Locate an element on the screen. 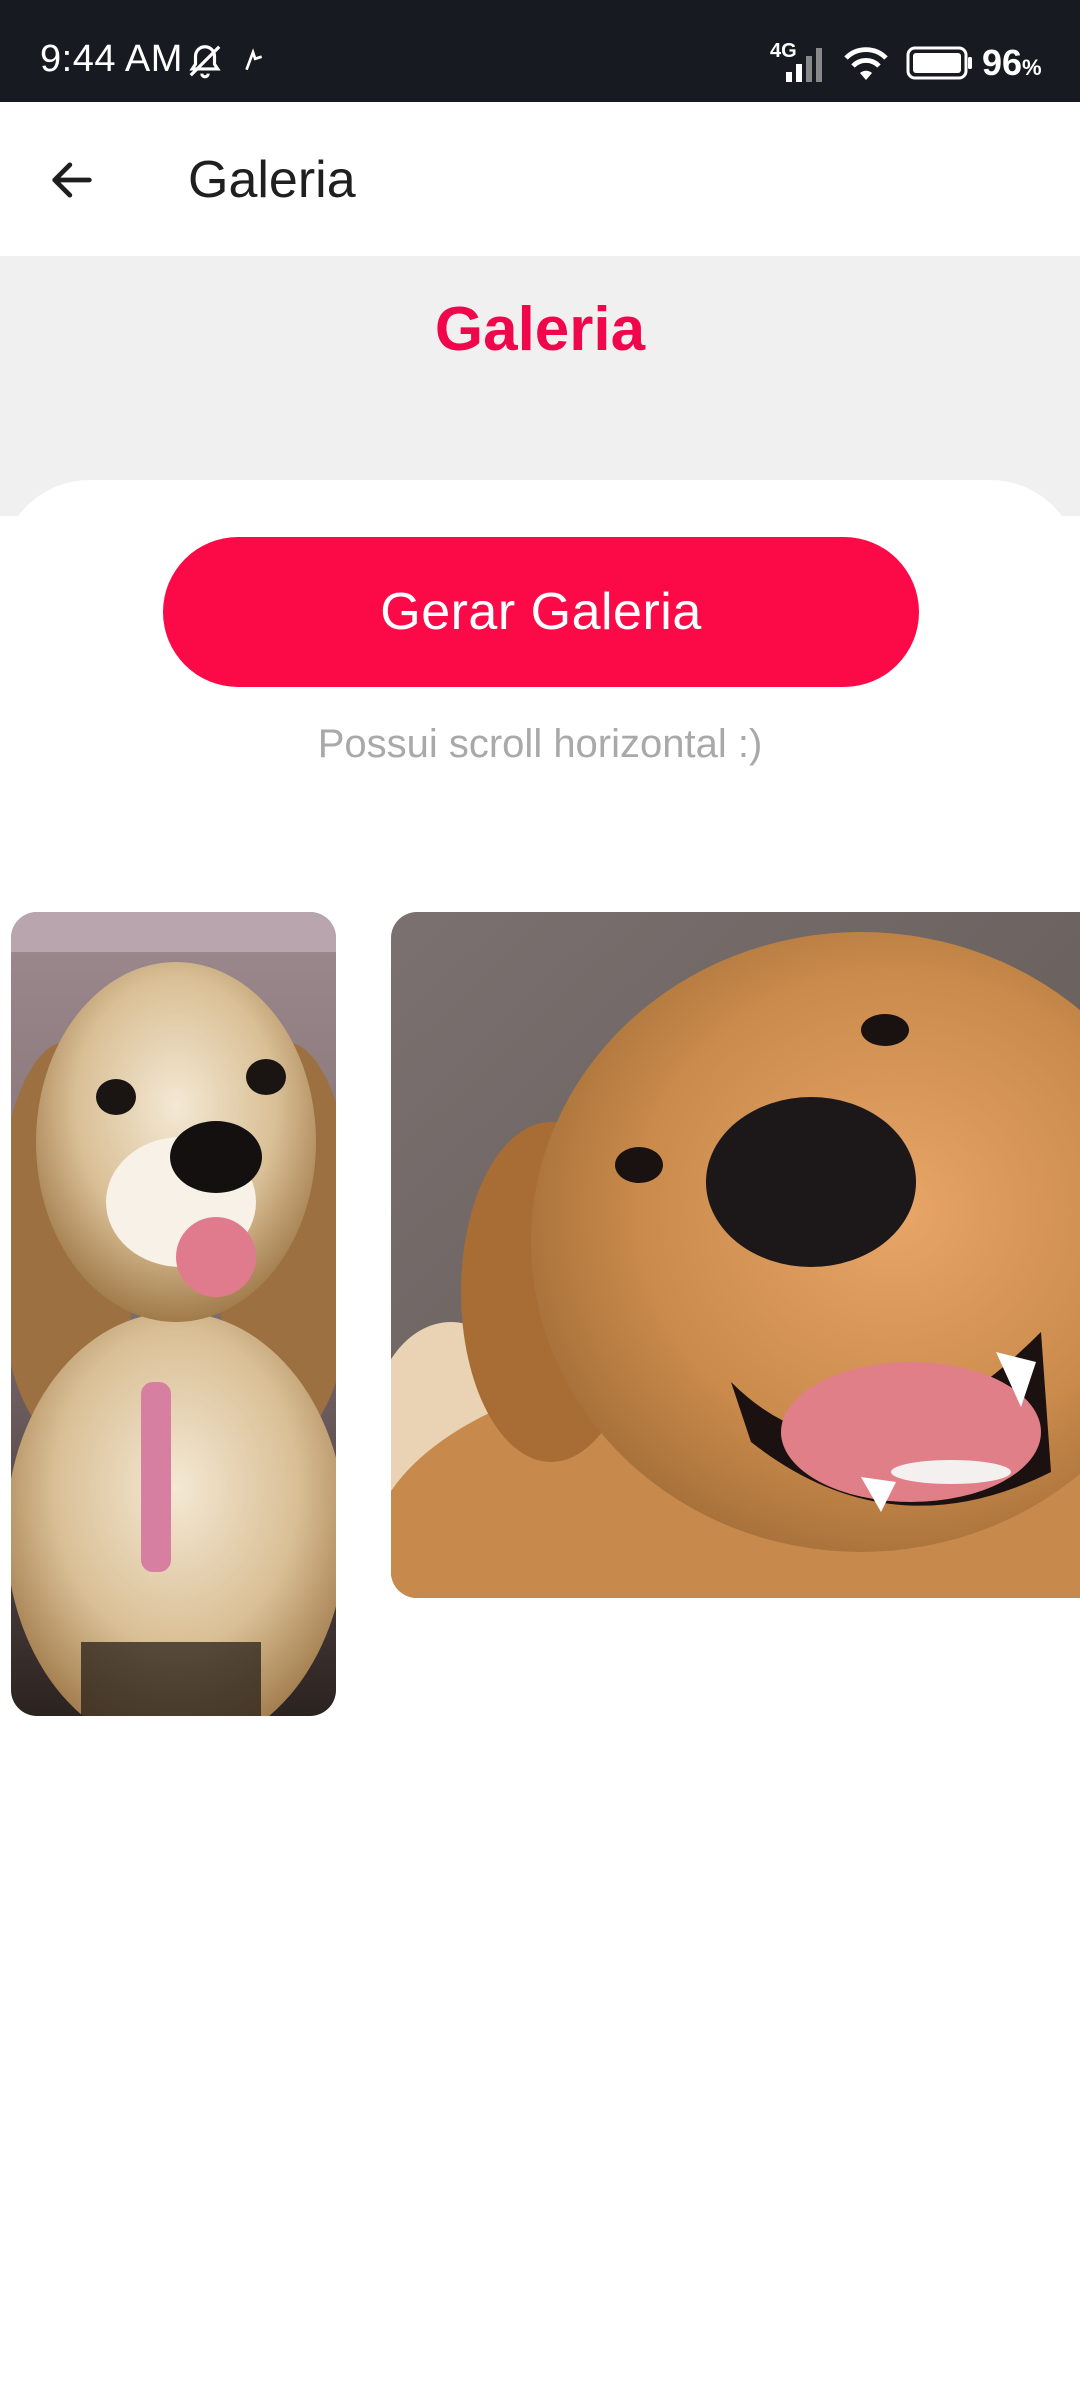 The height and width of the screenshot is (2400, 1080). wifi-icon is located at coordinates (866, 63).